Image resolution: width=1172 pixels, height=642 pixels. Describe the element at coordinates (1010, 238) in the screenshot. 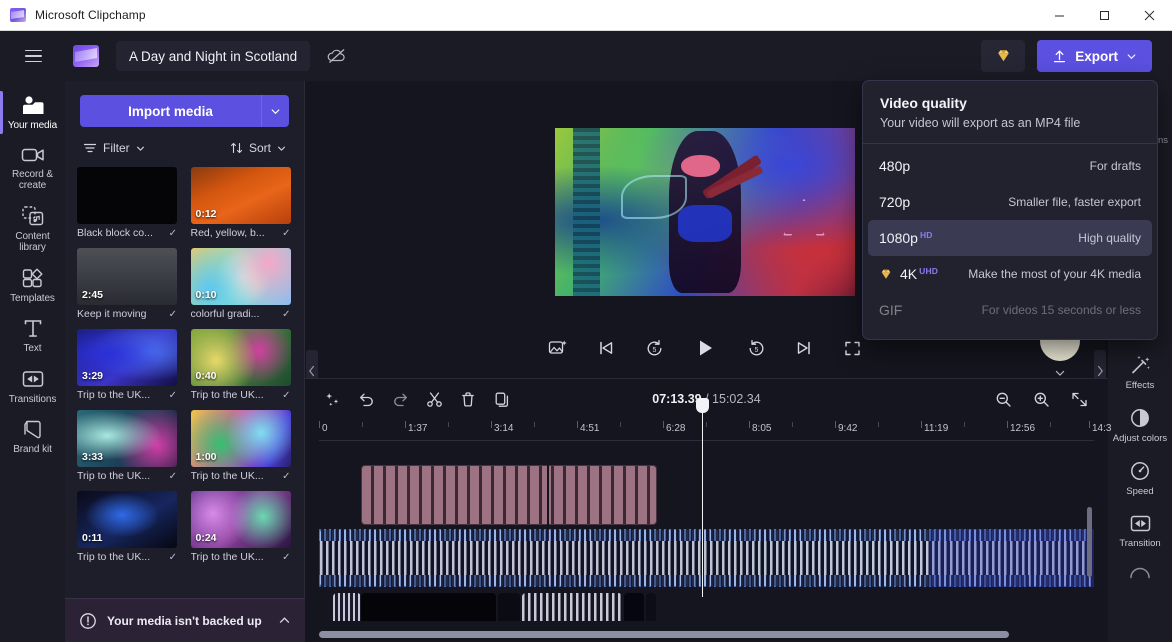

I see `quality-option-1080p: 1080p HD High quality` at that location.